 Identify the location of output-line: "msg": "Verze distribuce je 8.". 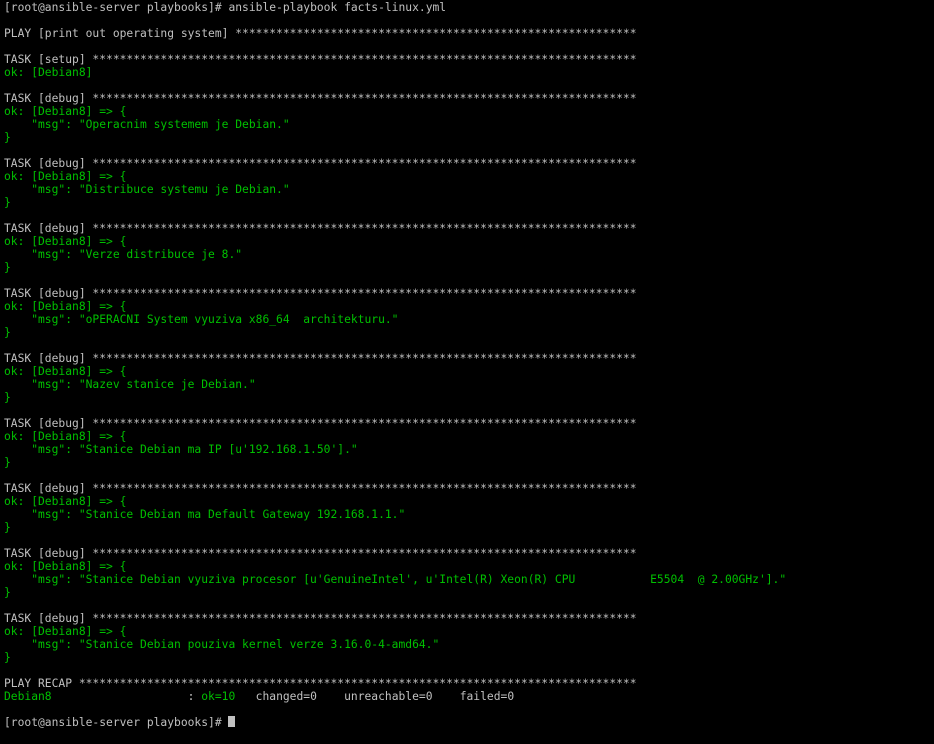
(469, 254).